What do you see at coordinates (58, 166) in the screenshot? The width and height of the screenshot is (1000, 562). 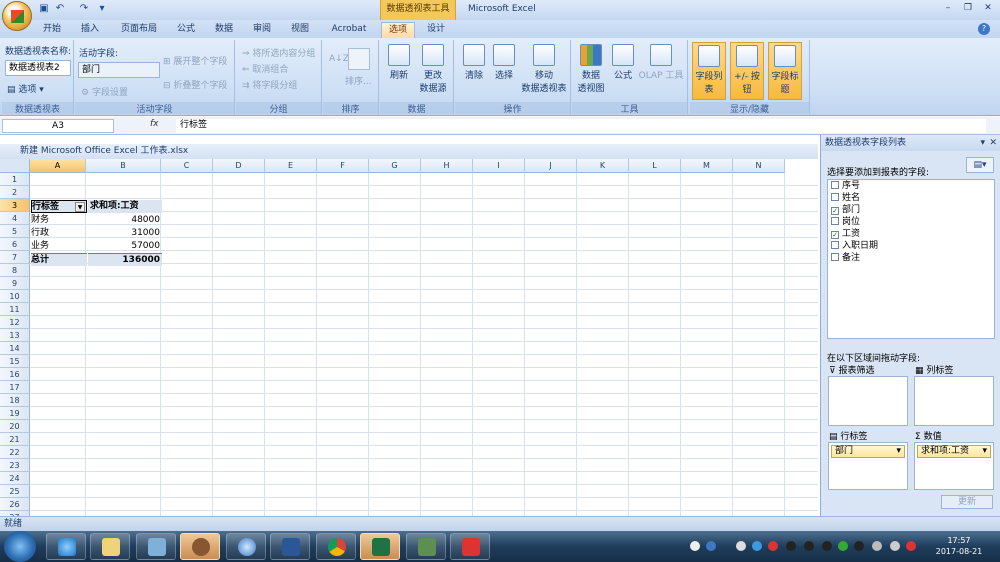 I see `column-header: A` at bounding box center [58, 166].